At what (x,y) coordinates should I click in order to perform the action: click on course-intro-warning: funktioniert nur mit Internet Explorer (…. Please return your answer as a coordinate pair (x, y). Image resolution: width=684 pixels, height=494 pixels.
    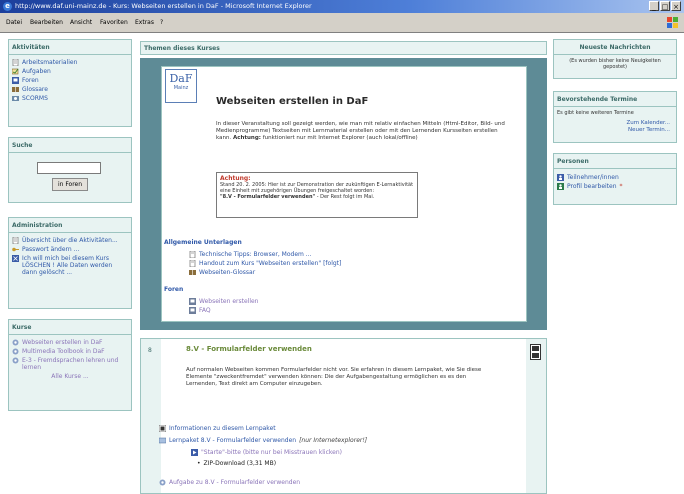
    Looking at the image, I should click on (340, 138).